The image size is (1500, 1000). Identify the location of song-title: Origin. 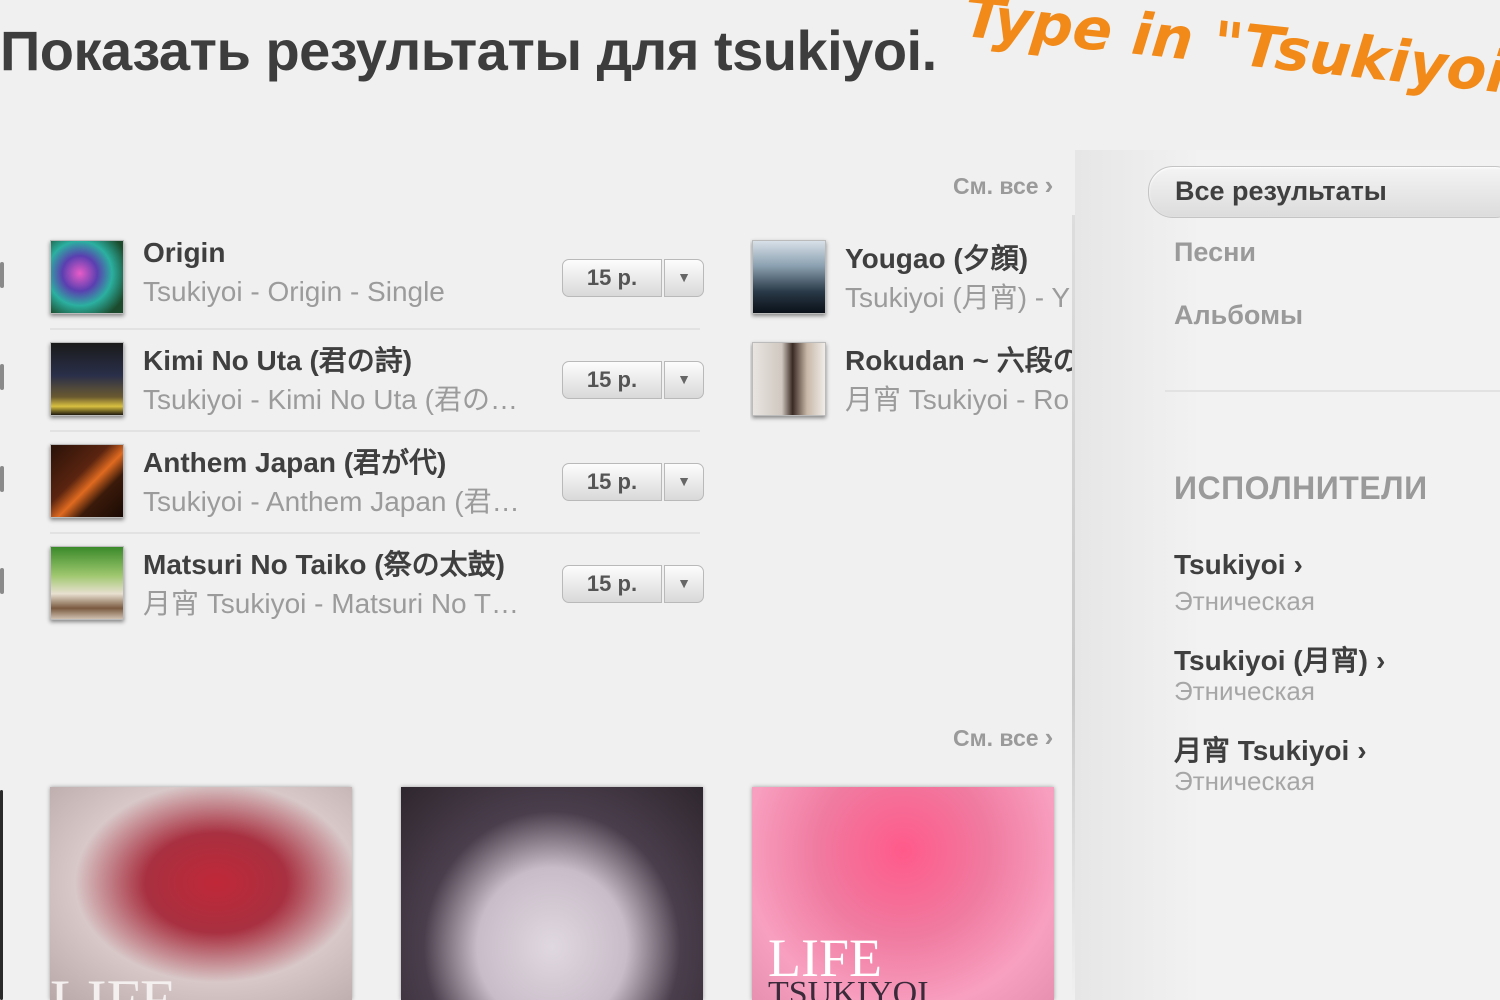
(184, 252).